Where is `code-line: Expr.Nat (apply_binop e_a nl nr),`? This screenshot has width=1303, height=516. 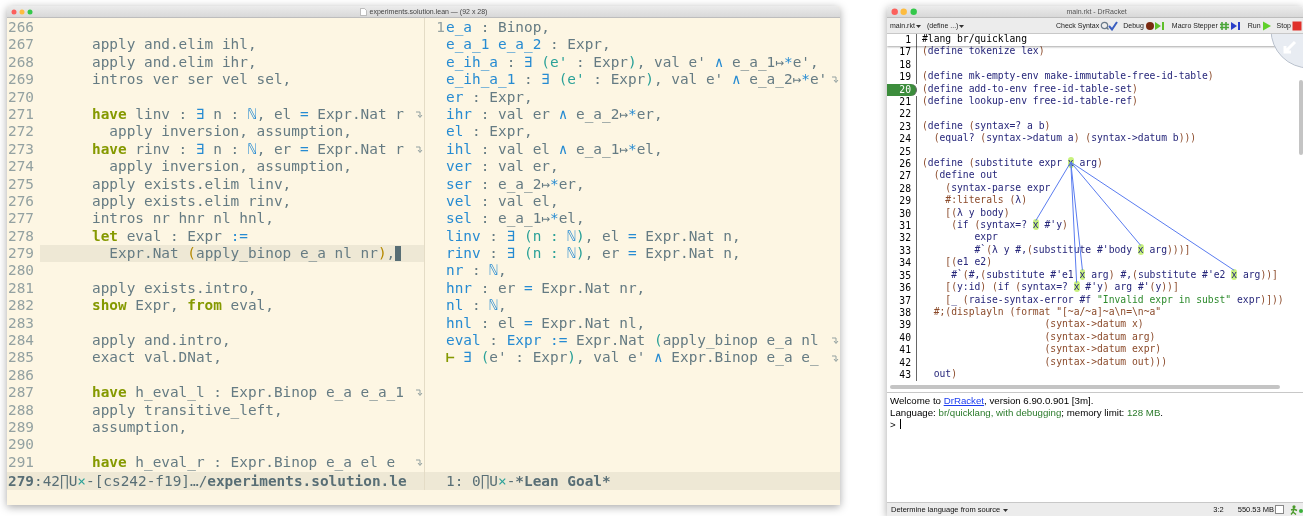
code-line: Expr.Nat (apply_binop e_a nl nr), is located at coordinates (252, 254).